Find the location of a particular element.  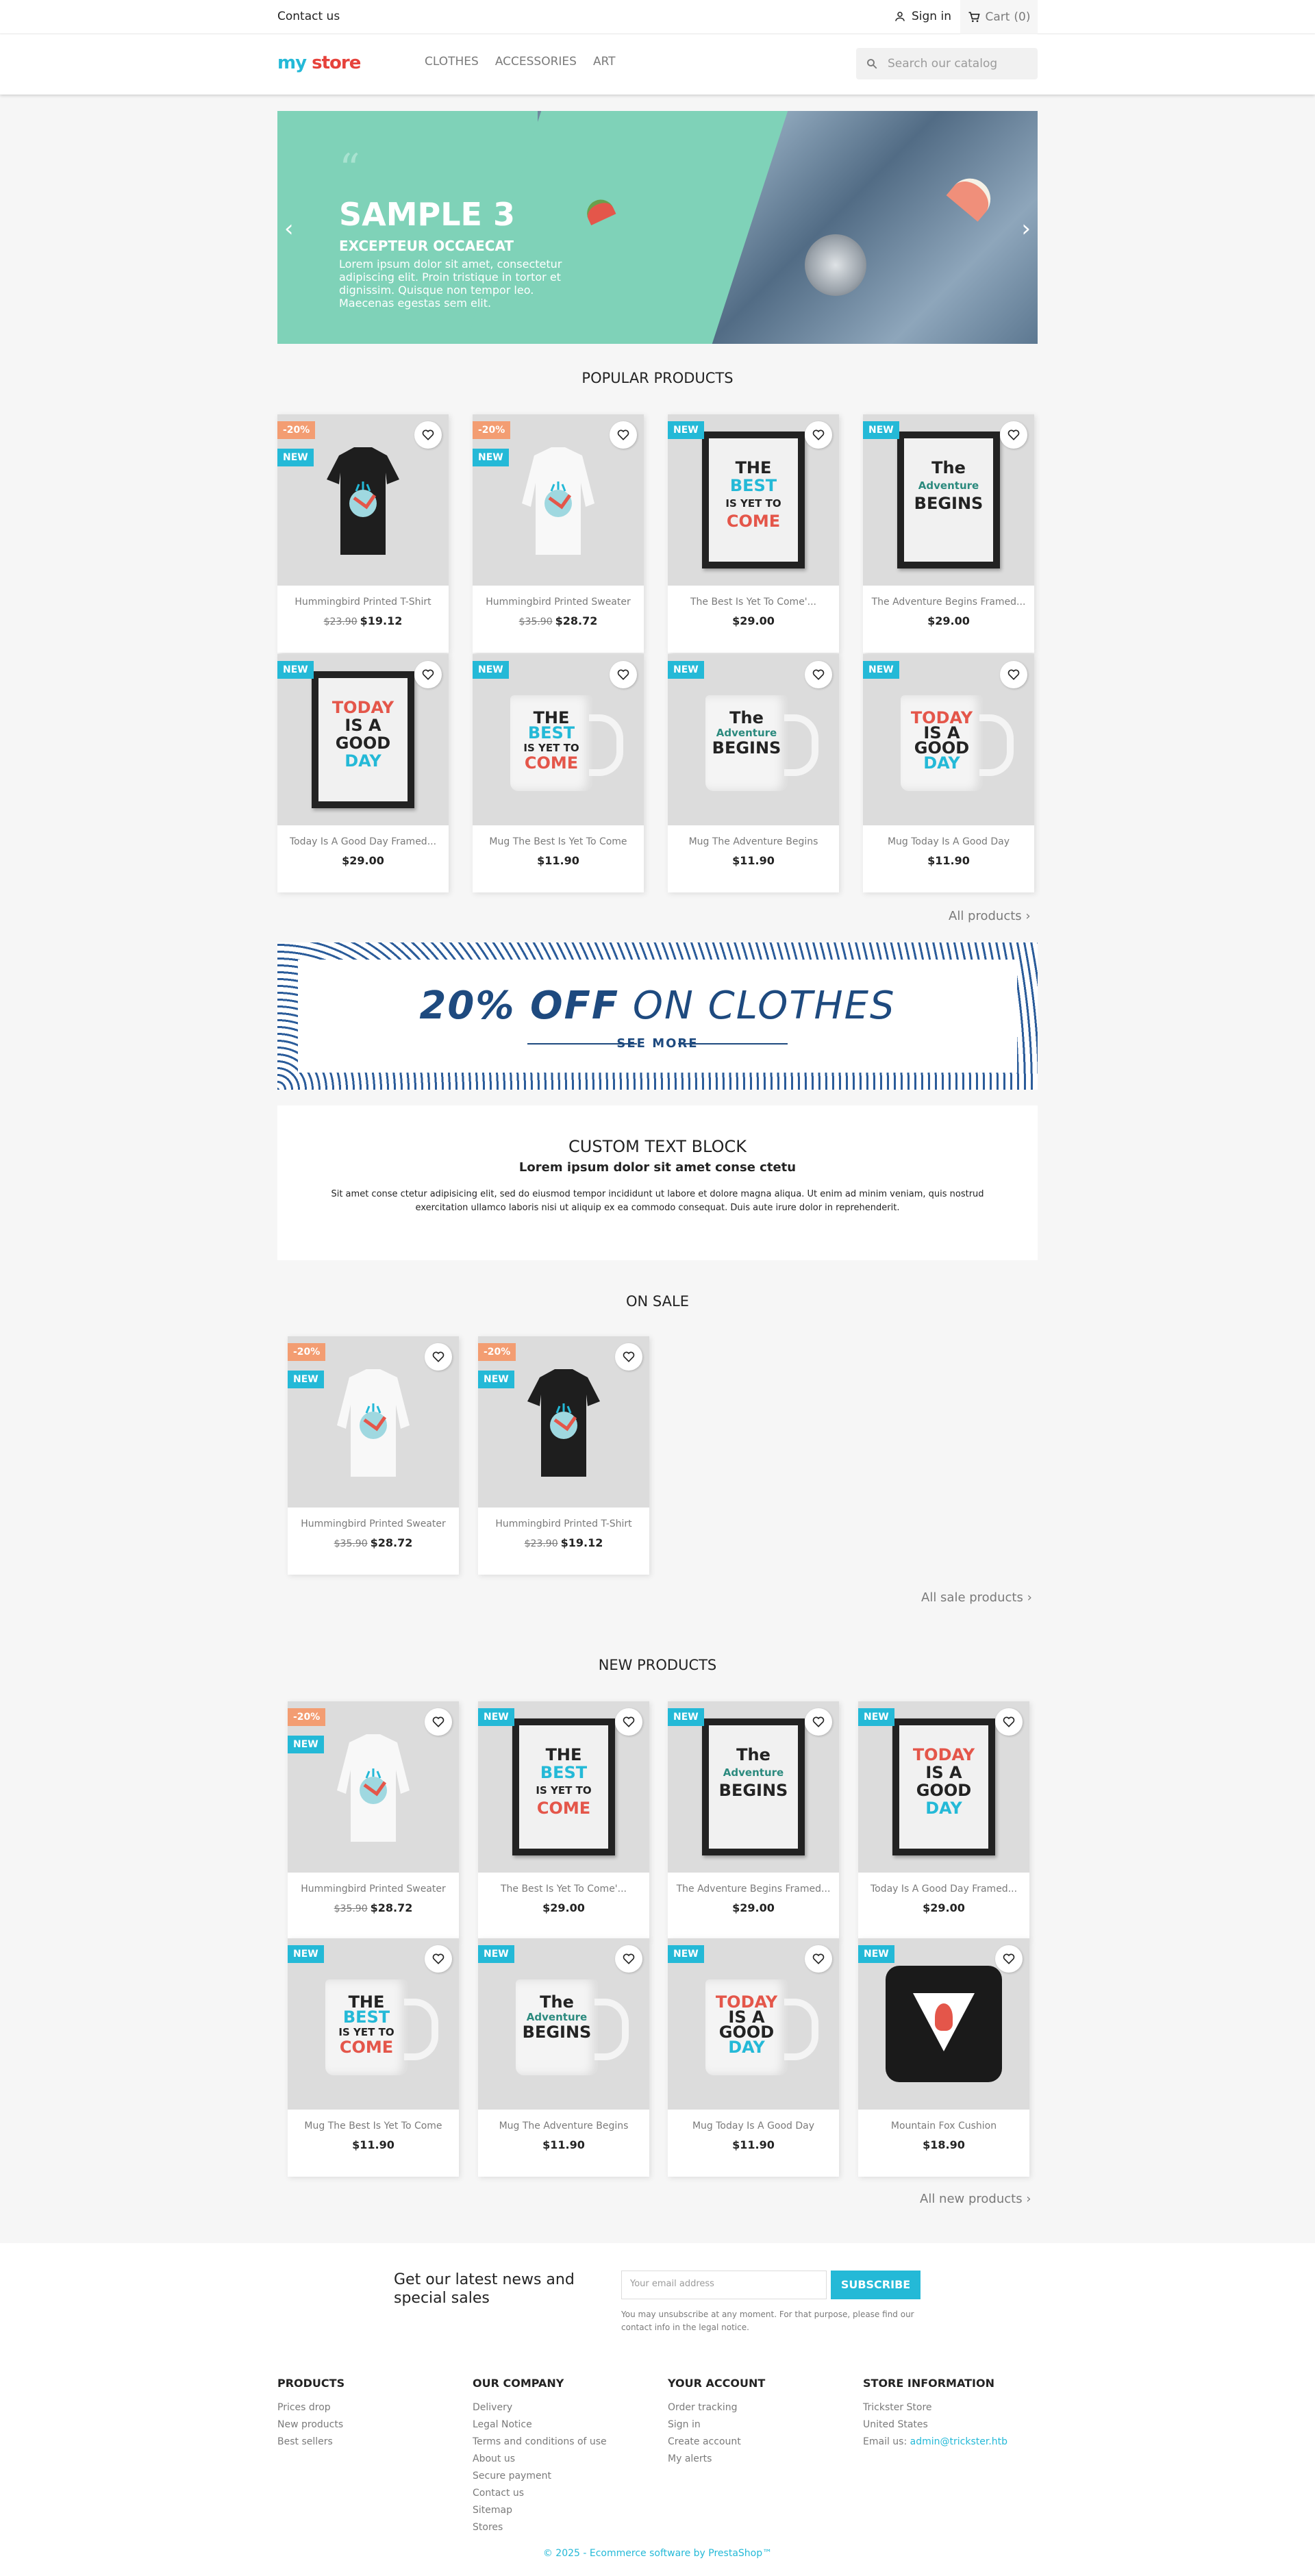

product-card: NEW Mountain Fox Cushion $18.90 is located at coordinates (943, 2057).